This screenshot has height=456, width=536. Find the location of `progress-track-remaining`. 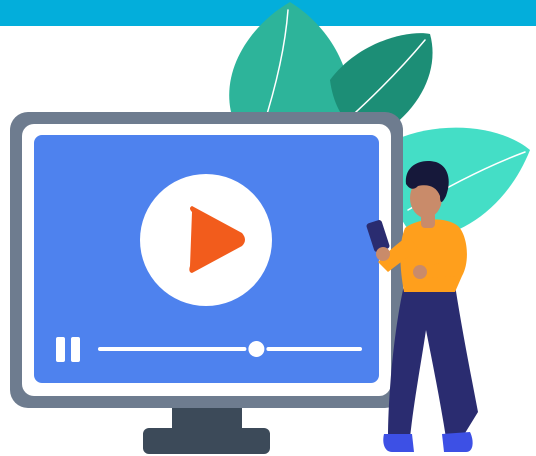

progress-track-remaining is located at coordinates (314, 349).